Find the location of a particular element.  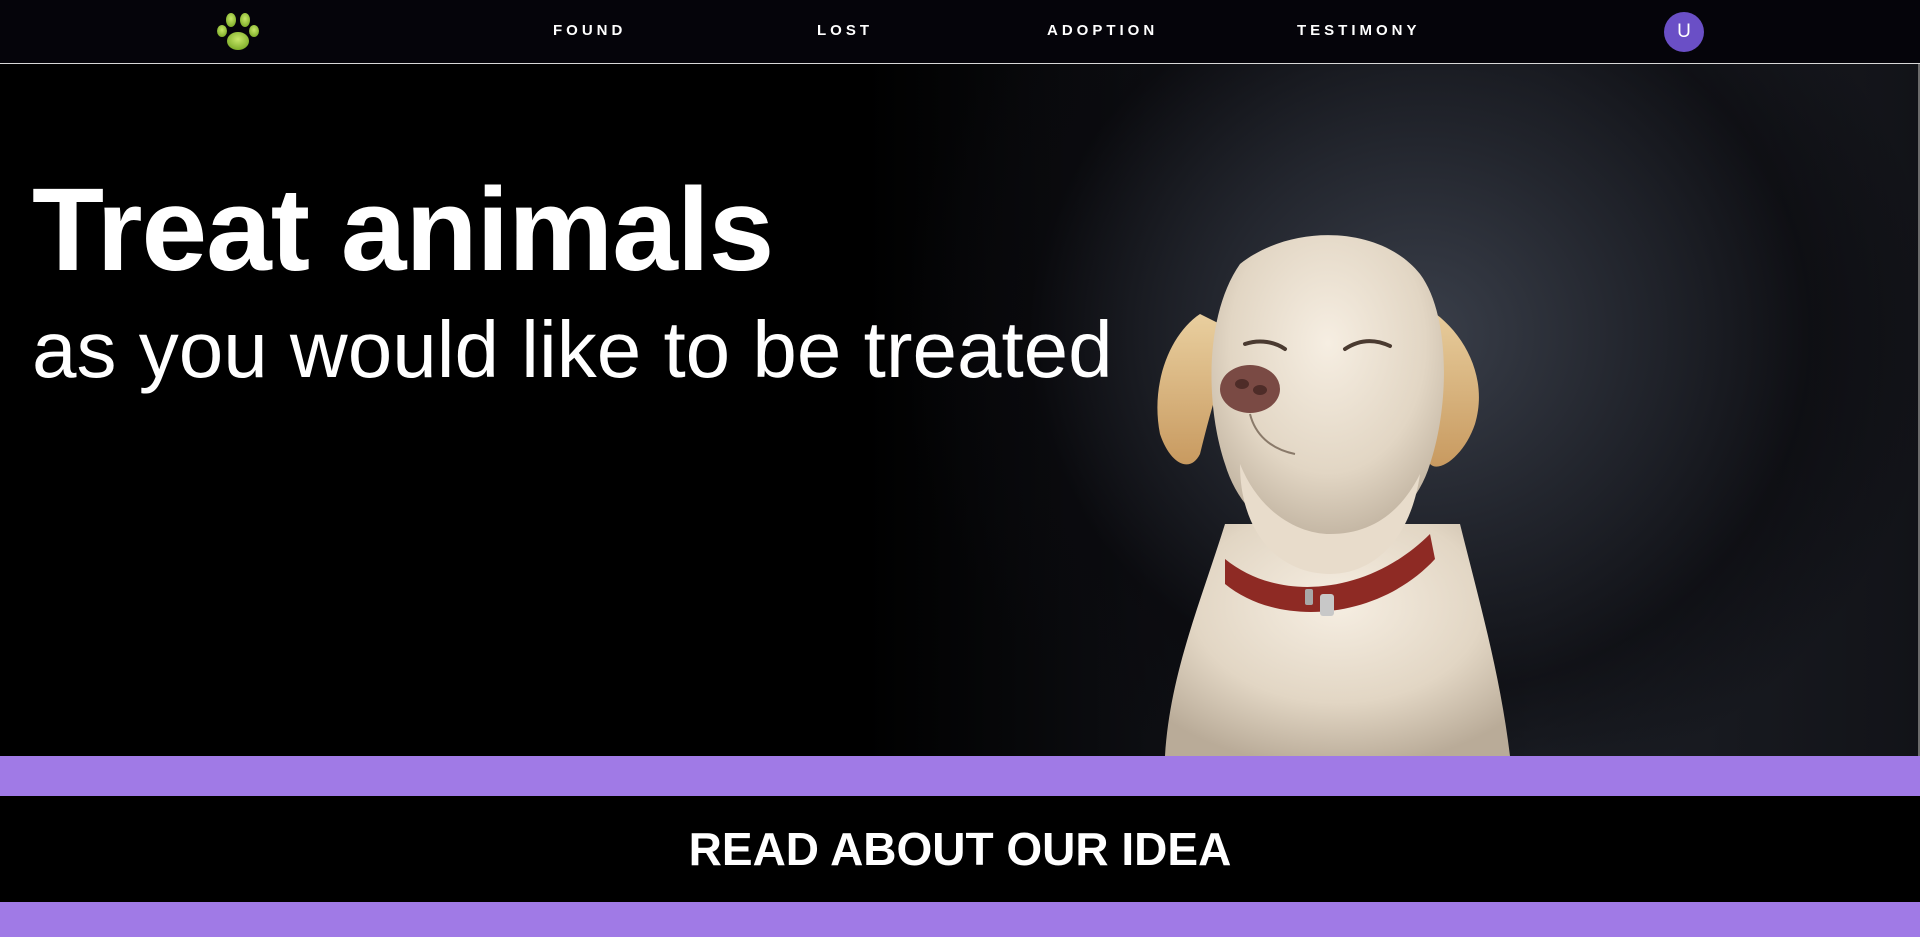

navbar: FOUND LOST ADOPTION TESTIMONY U is located at coordinates (960, 32).